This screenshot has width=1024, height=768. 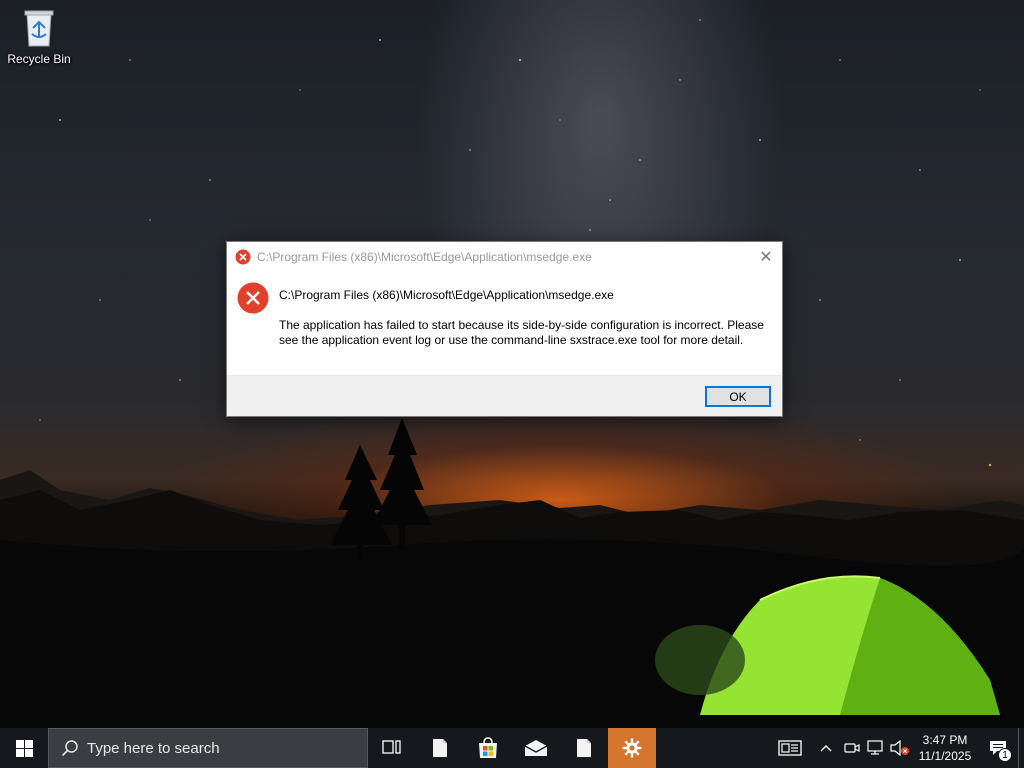 I want to click on chevron-up-icon, so click(x=826, y=748).